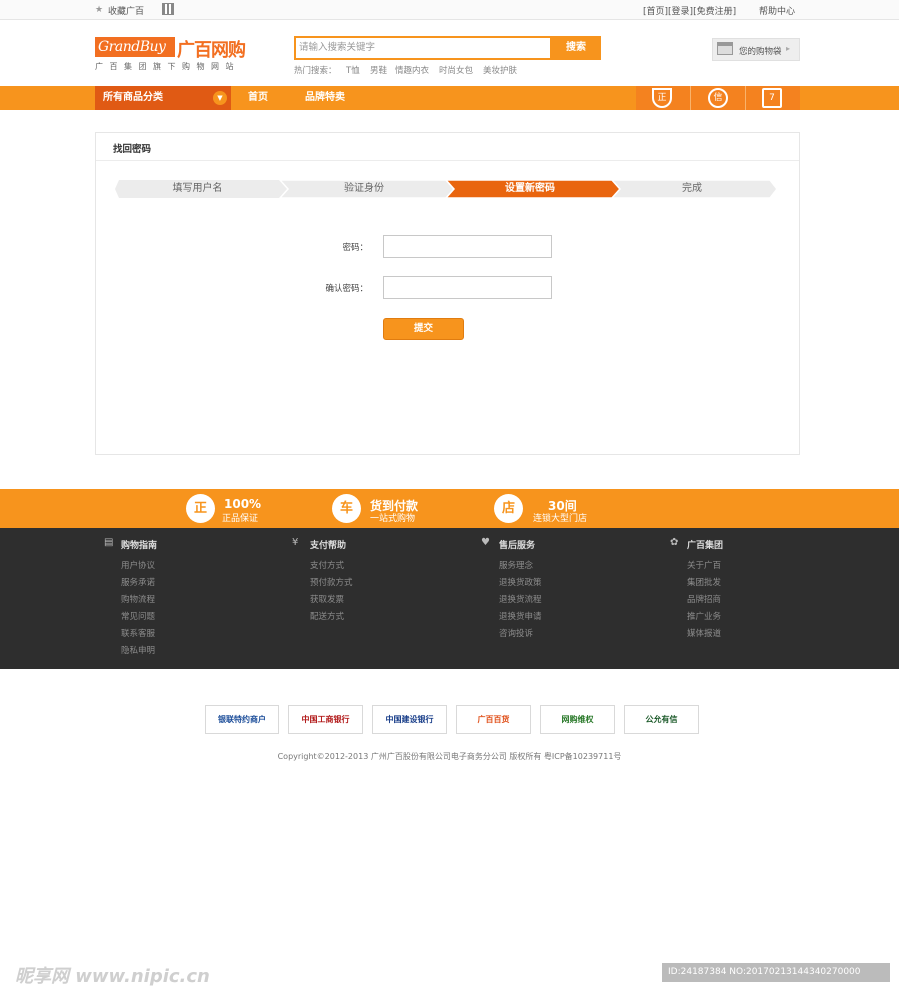  I want to click on password-label: 密码：, so click(355, 248).